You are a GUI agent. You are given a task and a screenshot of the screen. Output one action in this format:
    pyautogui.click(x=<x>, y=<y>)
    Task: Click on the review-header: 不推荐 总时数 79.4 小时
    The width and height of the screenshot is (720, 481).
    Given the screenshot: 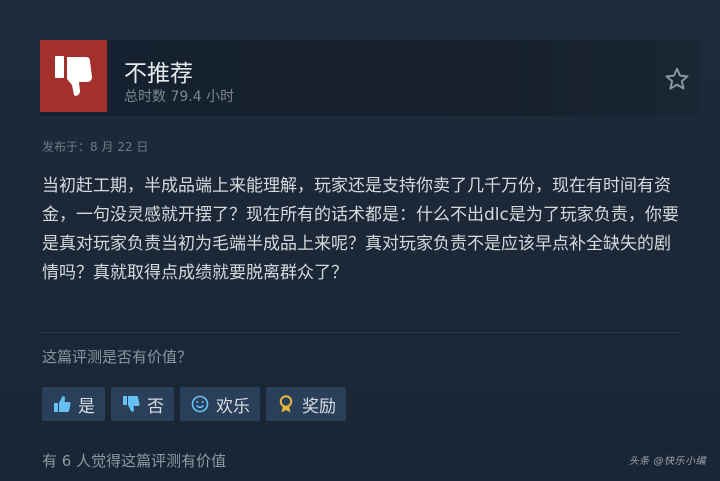 What is the action you would take?
    pyautogui.click(x=370, y=78)
    